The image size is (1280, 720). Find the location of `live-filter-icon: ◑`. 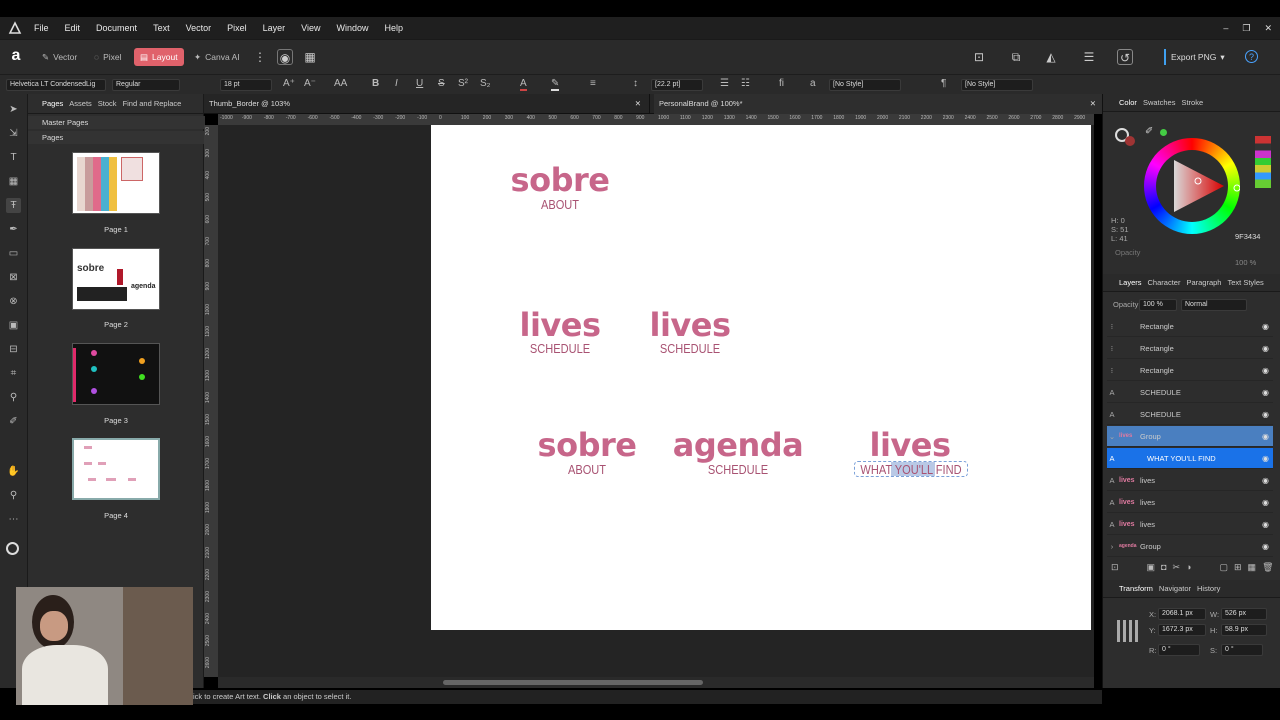

live-filter-icon: ◑ is located at coordinates (1188, 567).